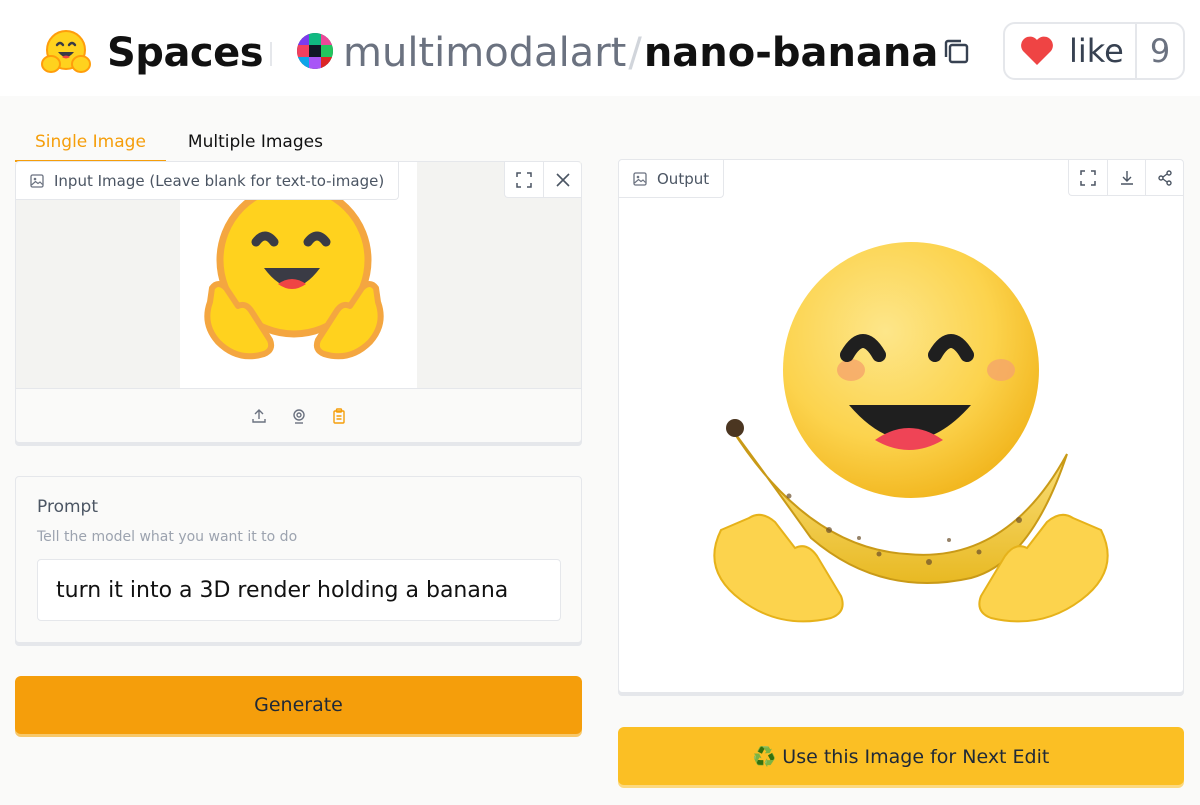 Image resolution: width=1200 pixels, height=805 pixels. Describe the element at coordinates (299, 590) in the screenshot. I see `prompt-input` at that location.